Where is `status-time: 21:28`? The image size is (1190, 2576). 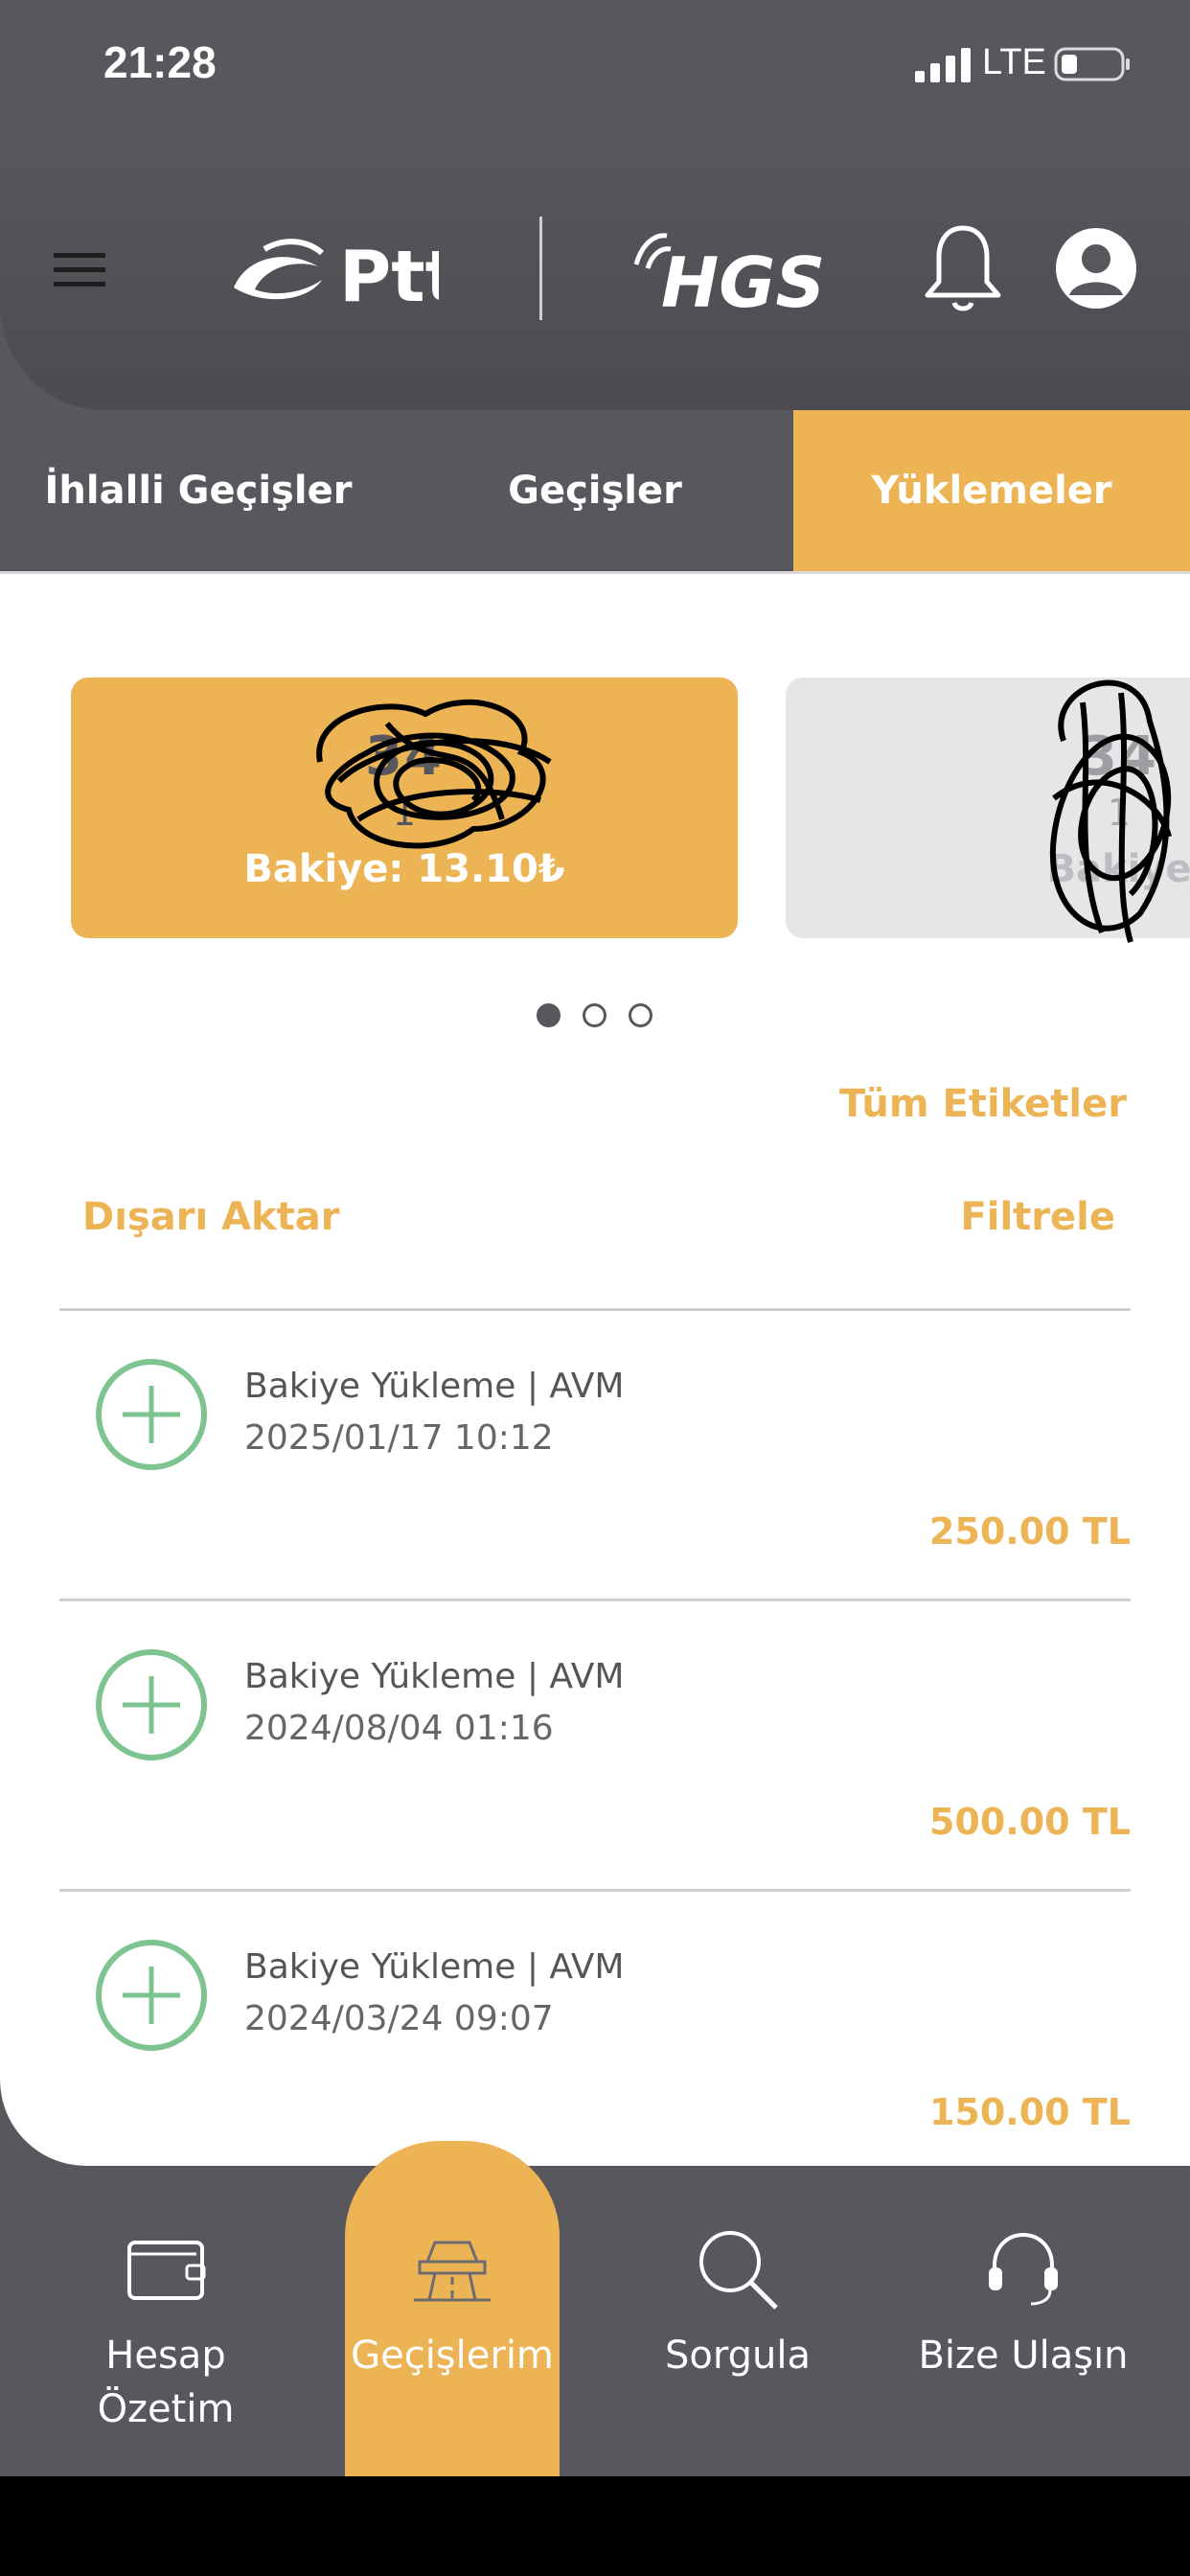 status-time: 21:28 is located at coordinates (160, 62).